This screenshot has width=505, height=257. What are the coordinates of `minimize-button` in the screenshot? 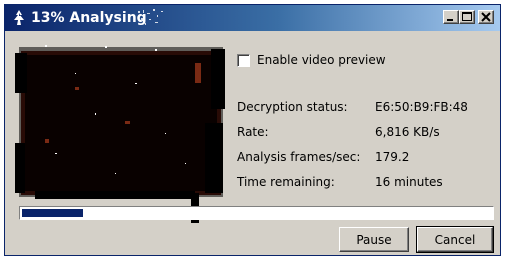 It's located at (451, 17).